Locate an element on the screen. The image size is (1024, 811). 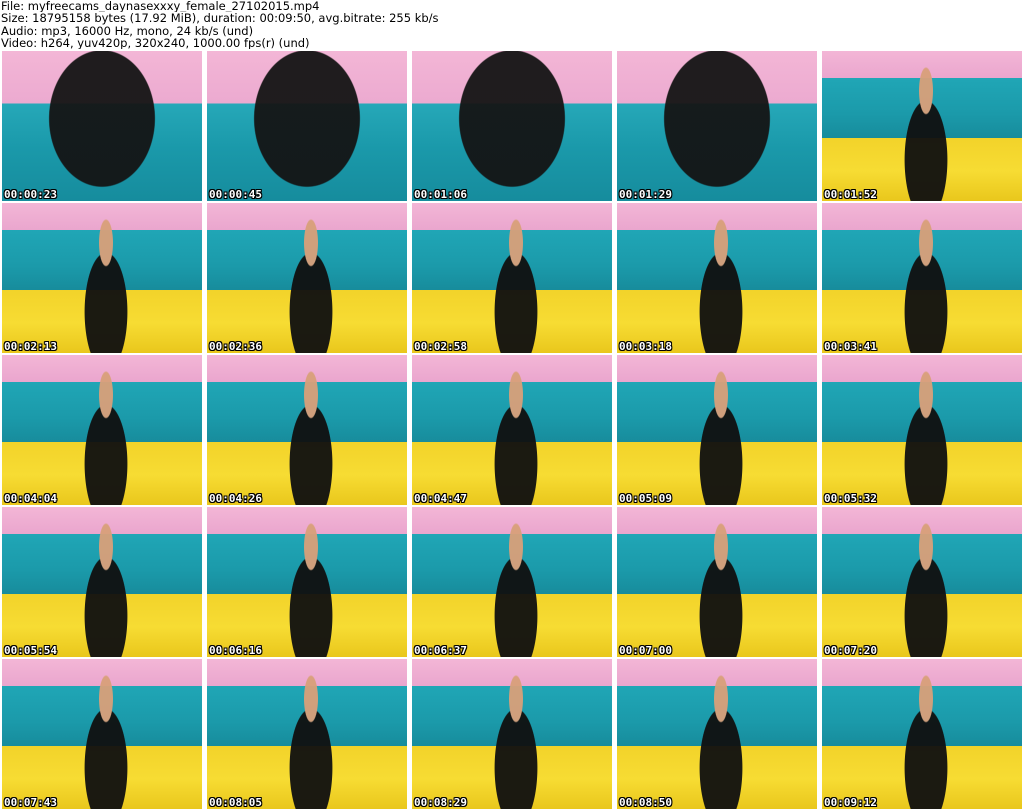
thumbnail-timestamp: 00:00:45 is located at coordinates (235, 194).